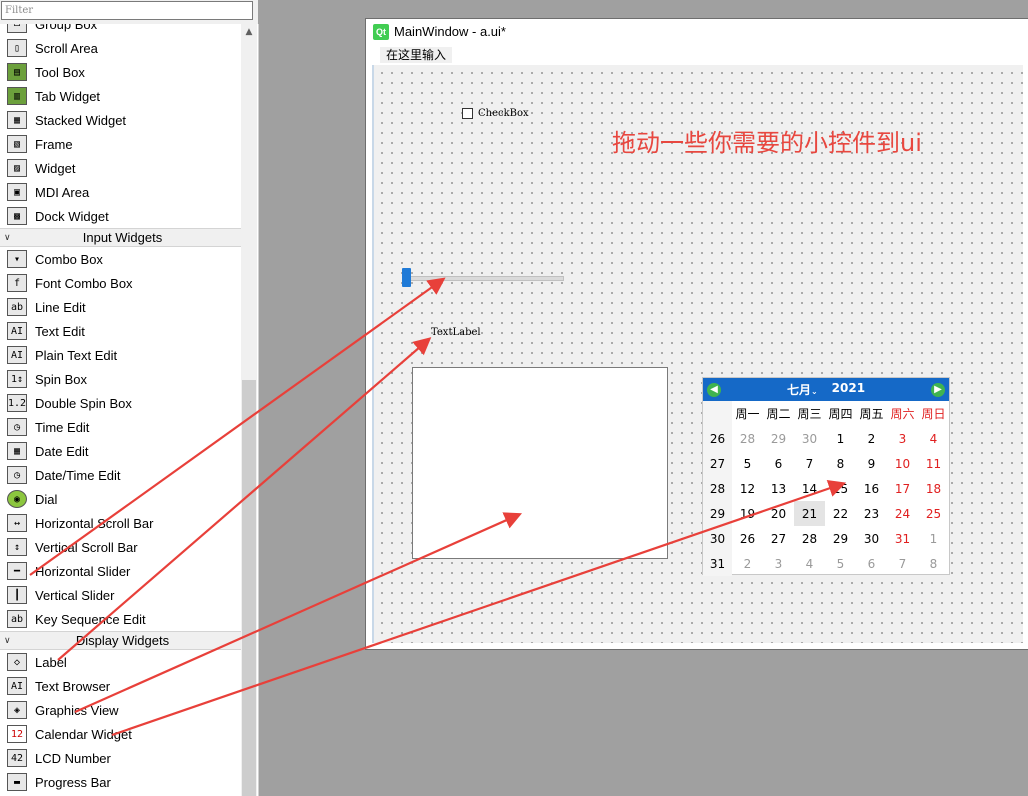 This screenshot has width=1028, height=796. I want to click on month-selector: 七月⌄, so click(802, 389).